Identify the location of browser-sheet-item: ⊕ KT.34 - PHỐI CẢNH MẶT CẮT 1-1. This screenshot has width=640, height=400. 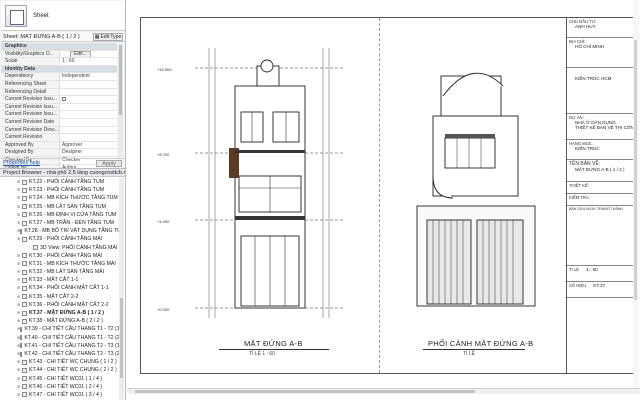
(59, 288).